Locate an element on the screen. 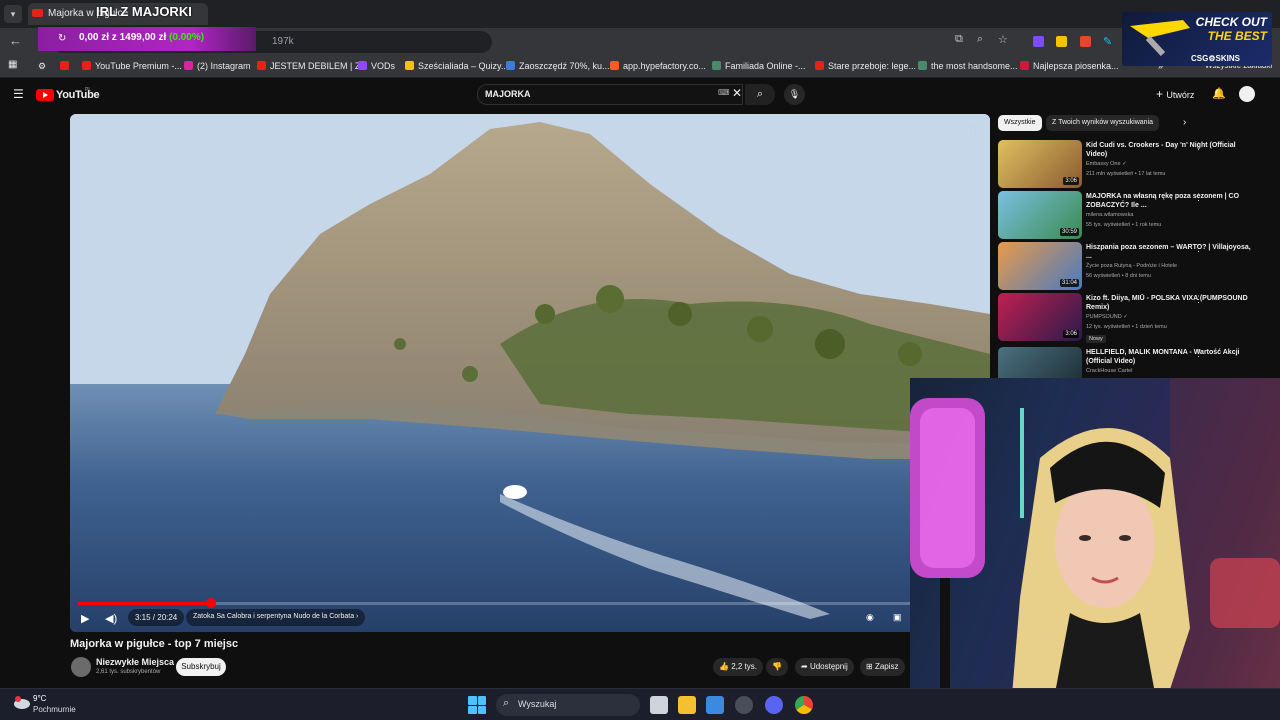 Image resolution: width=1280 pixels, height=720 pixels. install-app-icon: ⧉ is located at coordinates (959, 39).